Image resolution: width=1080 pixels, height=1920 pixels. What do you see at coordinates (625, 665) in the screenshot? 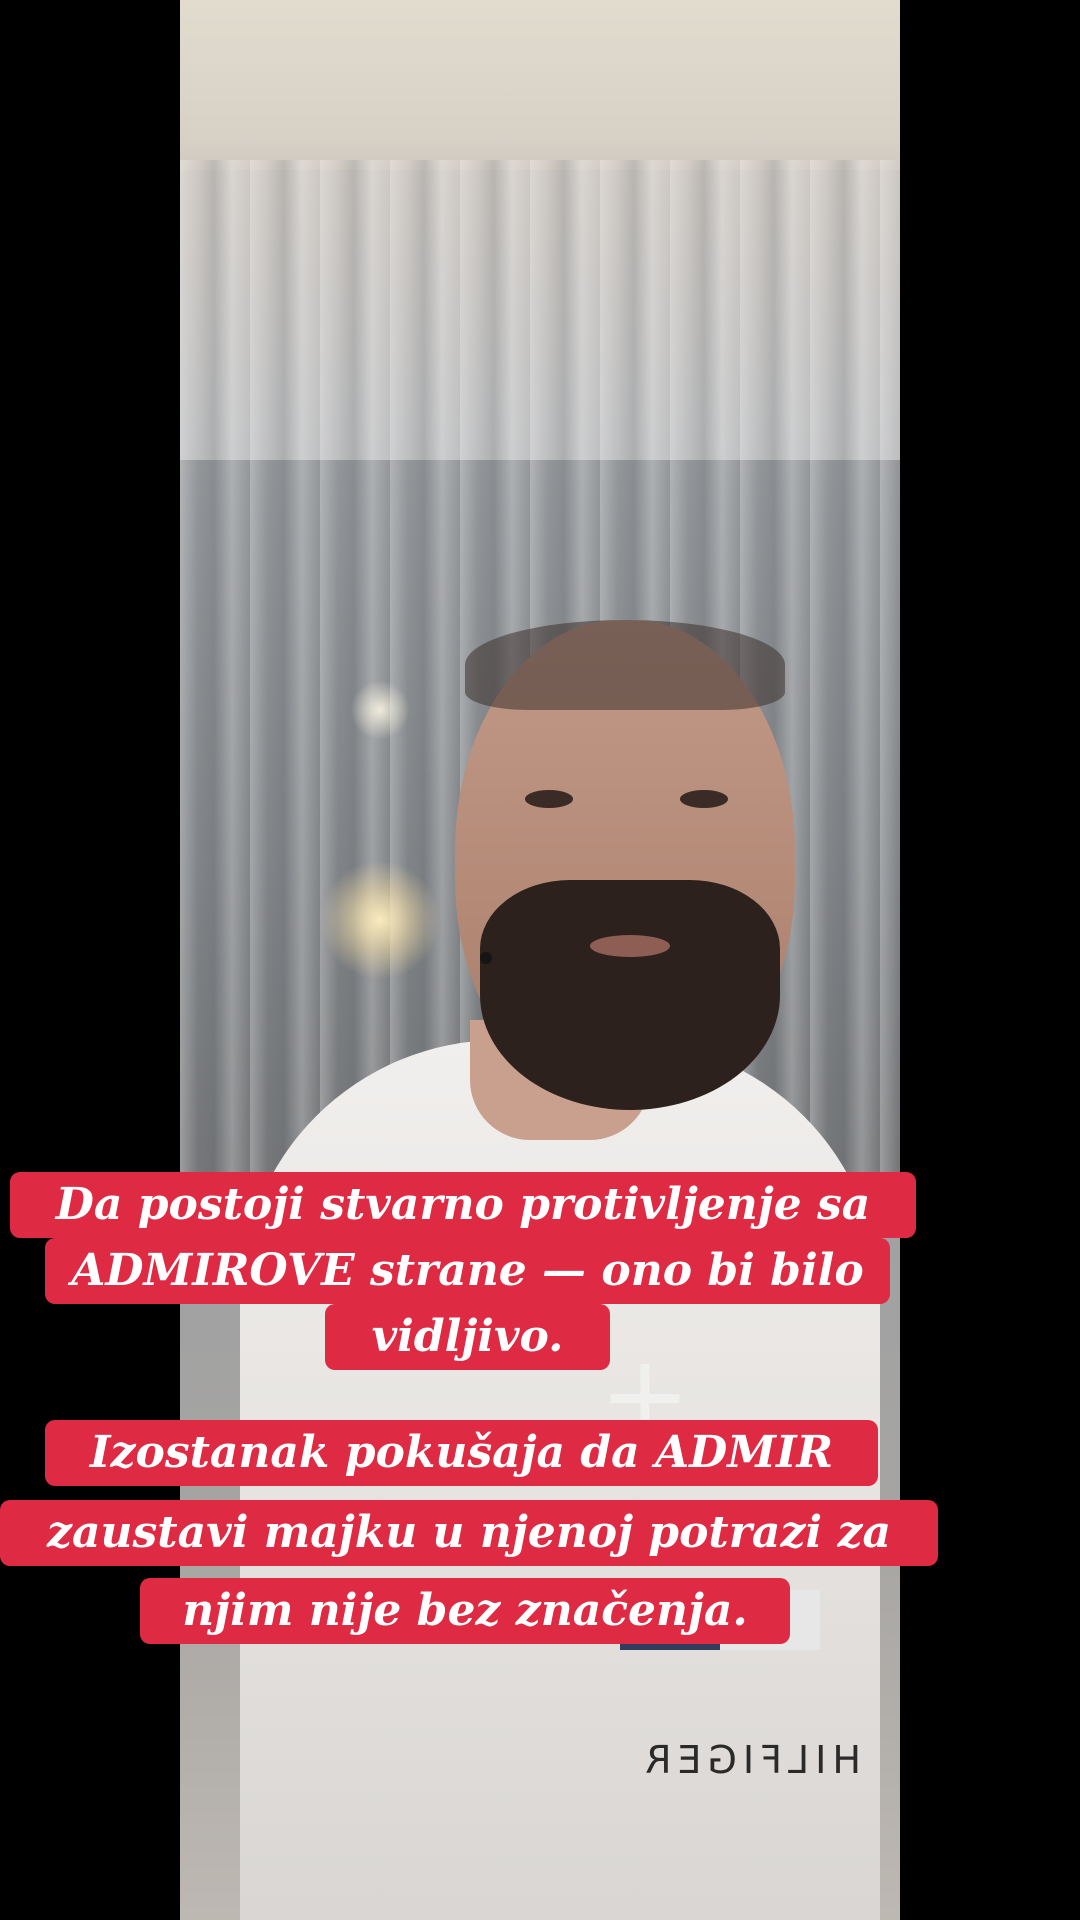
I see `short-hair` at bounding box center [625, 665].